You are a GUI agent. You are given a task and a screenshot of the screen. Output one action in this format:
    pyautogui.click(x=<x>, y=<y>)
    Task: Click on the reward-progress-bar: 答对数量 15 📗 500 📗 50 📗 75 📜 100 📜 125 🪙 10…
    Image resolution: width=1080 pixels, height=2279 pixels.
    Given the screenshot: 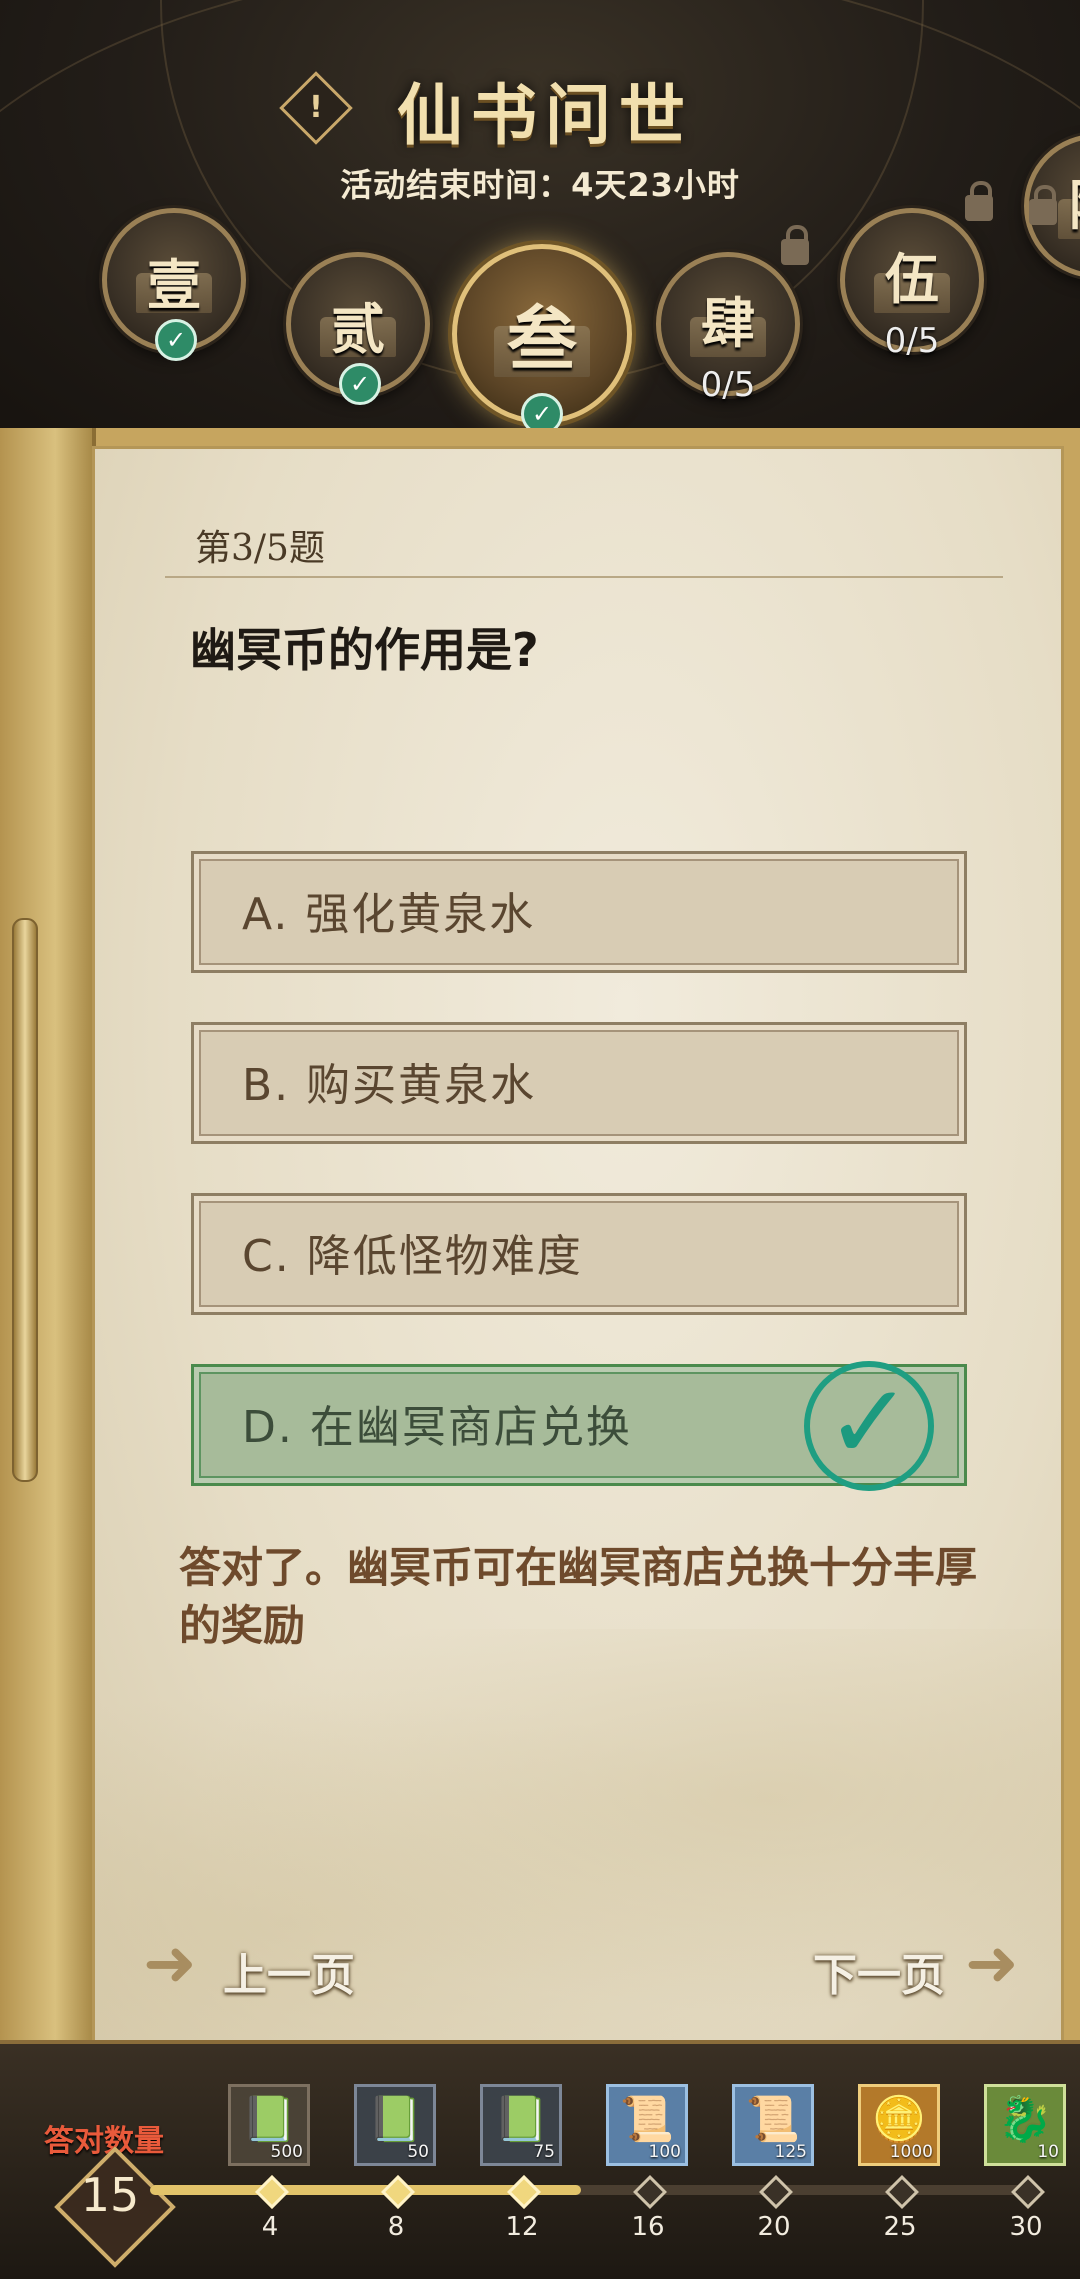 What is the action you would take?
    pyautogui.click(x=540, y=2159)
    